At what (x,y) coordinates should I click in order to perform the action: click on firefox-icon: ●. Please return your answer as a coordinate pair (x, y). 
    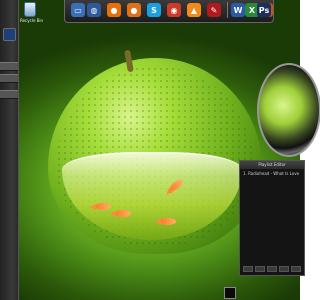
    Looking at the image, I should click on (114, 10).